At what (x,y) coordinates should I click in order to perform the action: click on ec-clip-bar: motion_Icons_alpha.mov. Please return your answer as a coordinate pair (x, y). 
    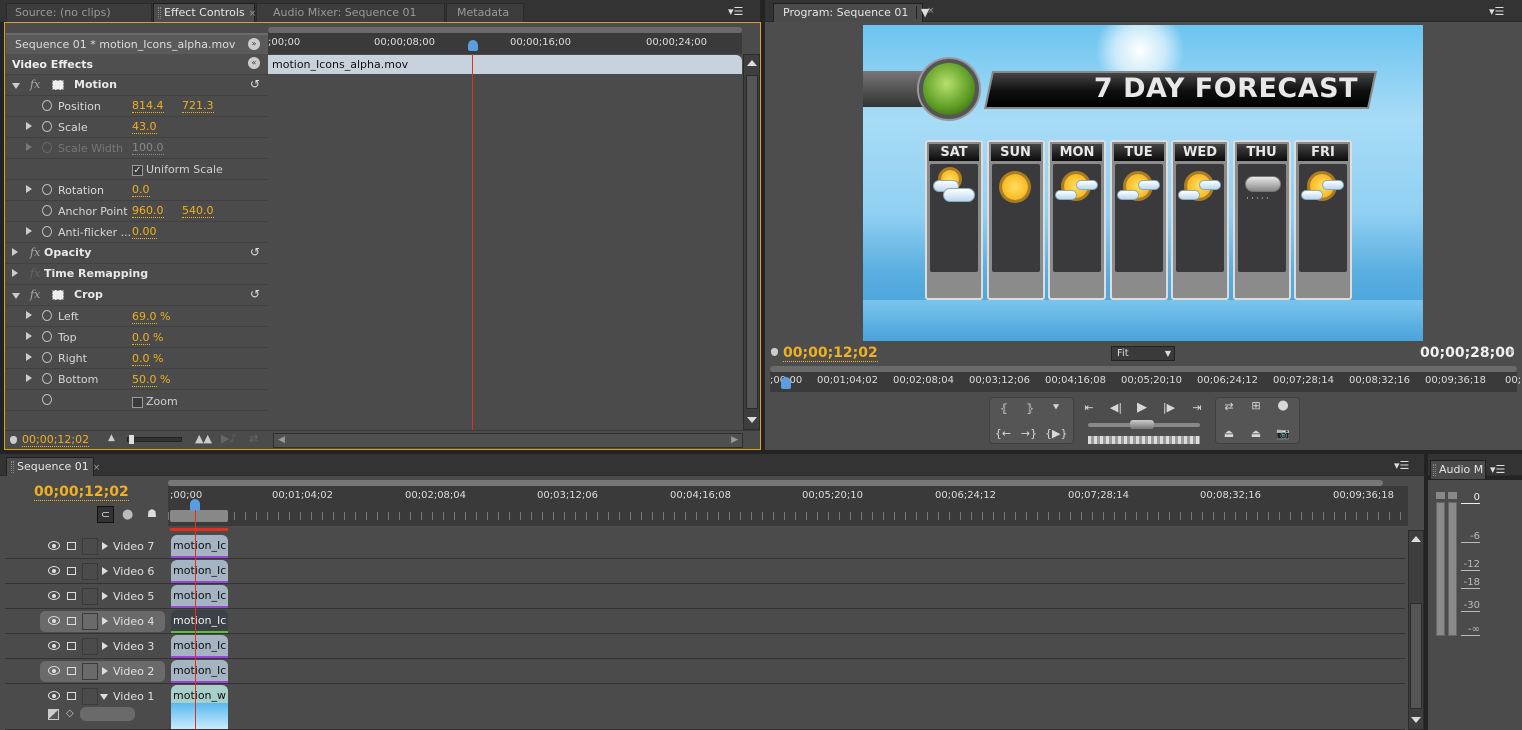
    Looking at the image, I should click on (505, 64).